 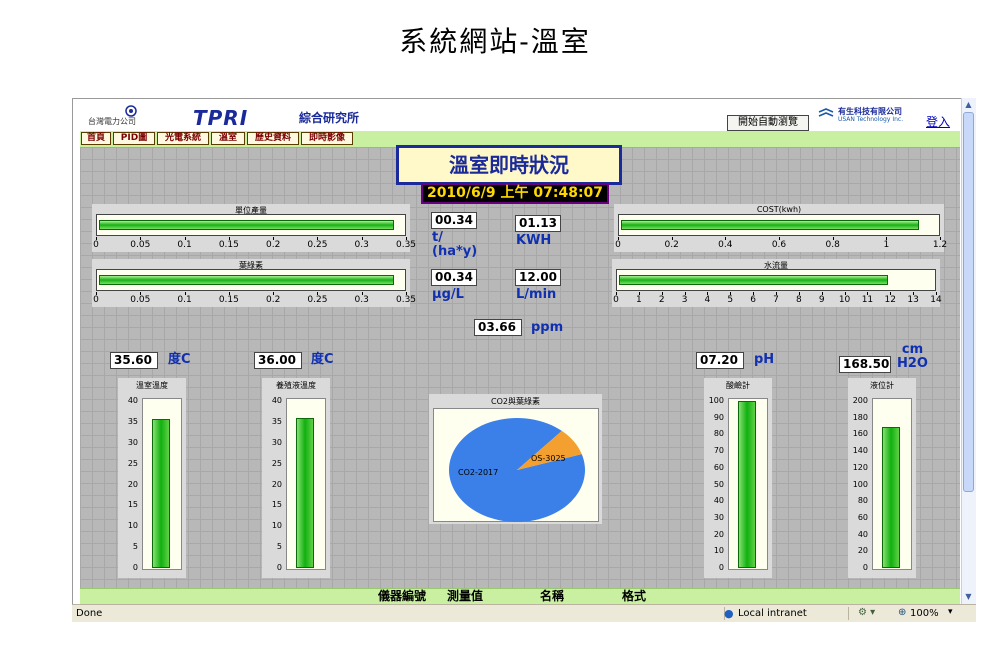 I want to click on level_meter-tick-label: 120, so click(x=860, y=467).